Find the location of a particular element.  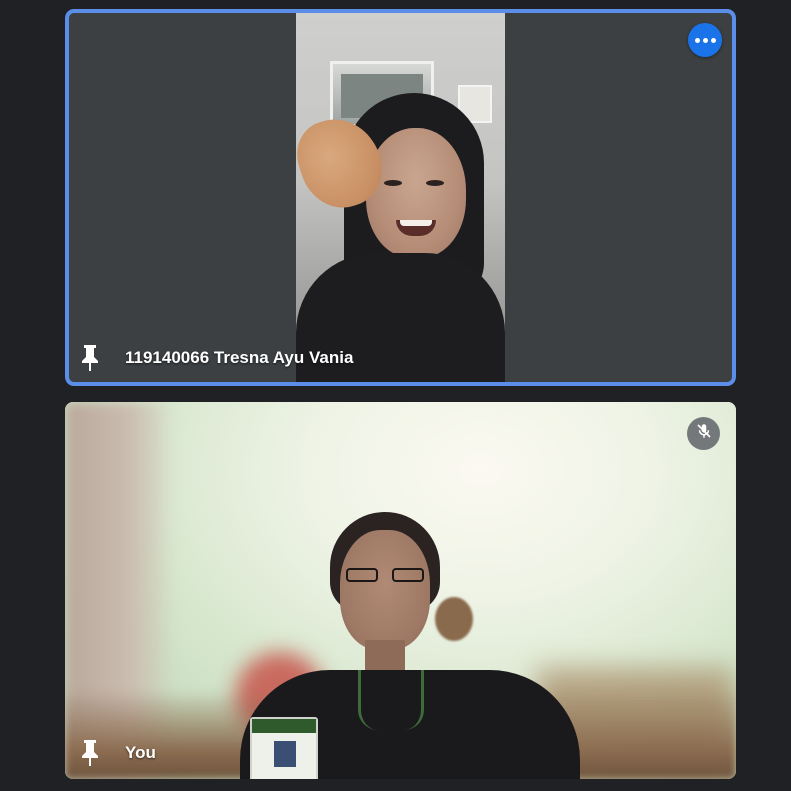

participant-video-remote is located at coordinates (400, 197).